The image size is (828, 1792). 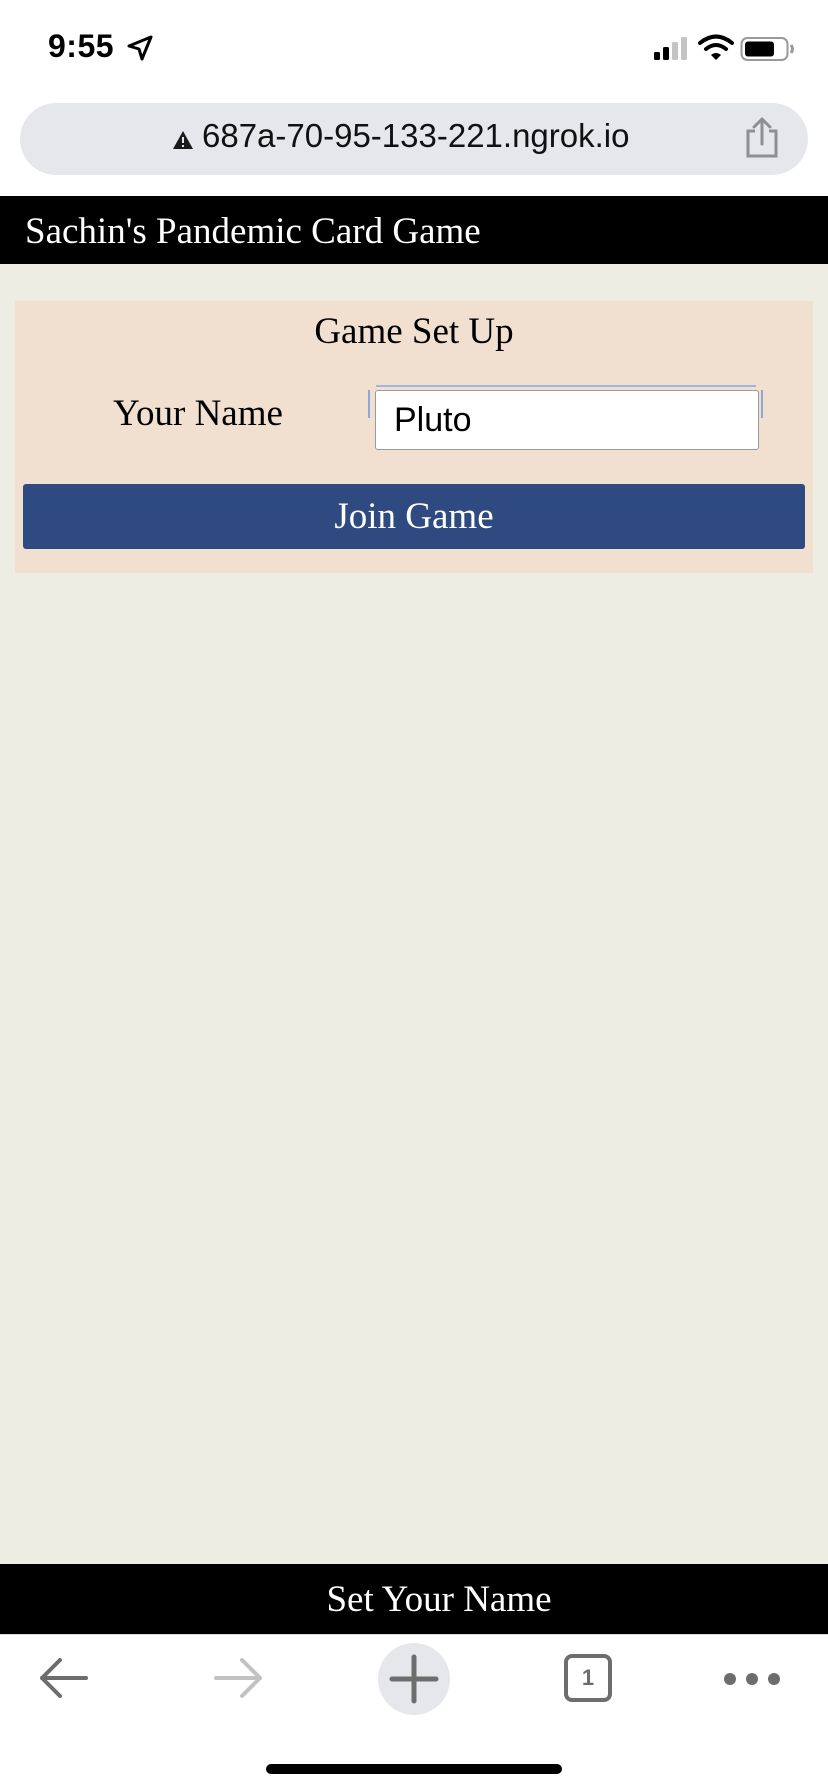 I want to click on battery-icon, so click(x=767, y=49).